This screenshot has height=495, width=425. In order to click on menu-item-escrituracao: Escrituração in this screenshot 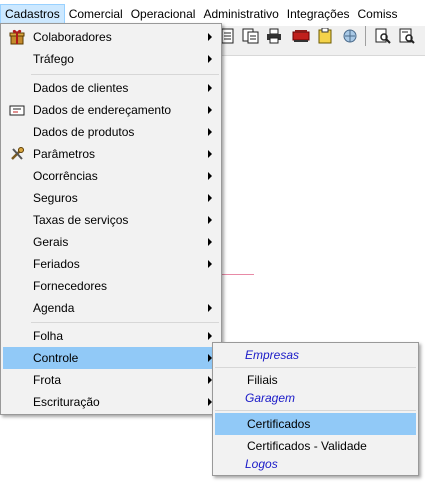, I will do `click(111, 402)`.